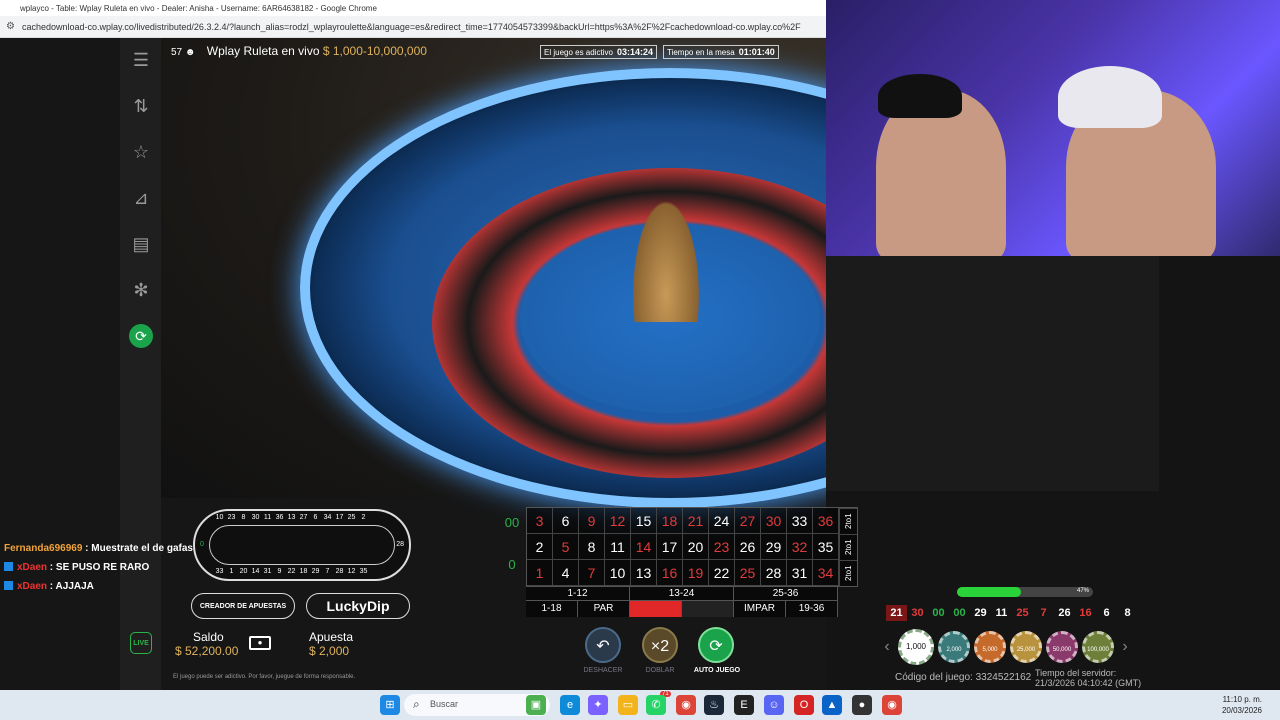  Describe the element at coordinates (536, 705) in the screenshot. I see `widgets-icon: ▣` at that location.